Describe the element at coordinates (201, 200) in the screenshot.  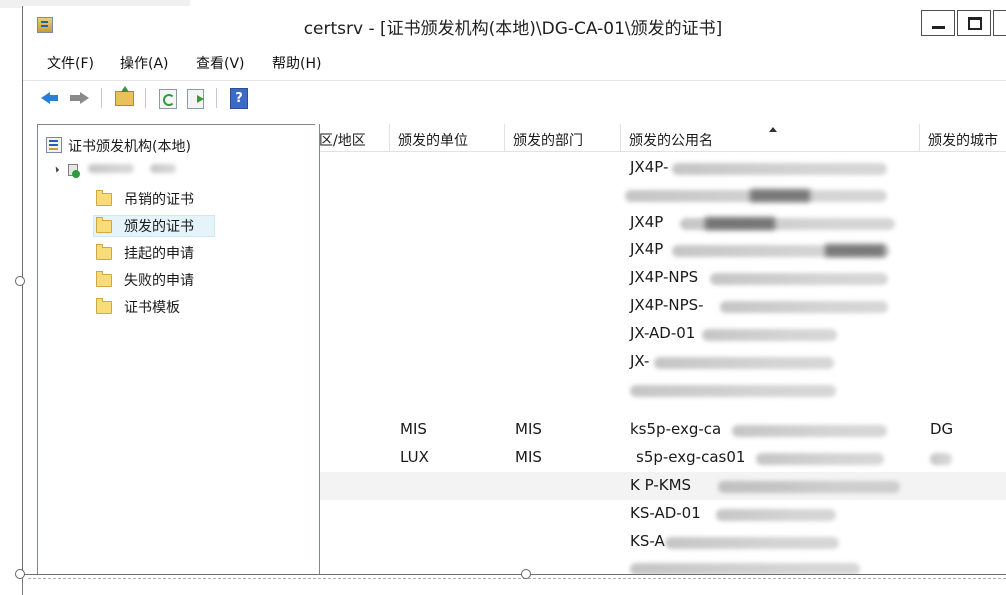
I see `tree-item-revoked-certificates: 吊销的证书` at that location.